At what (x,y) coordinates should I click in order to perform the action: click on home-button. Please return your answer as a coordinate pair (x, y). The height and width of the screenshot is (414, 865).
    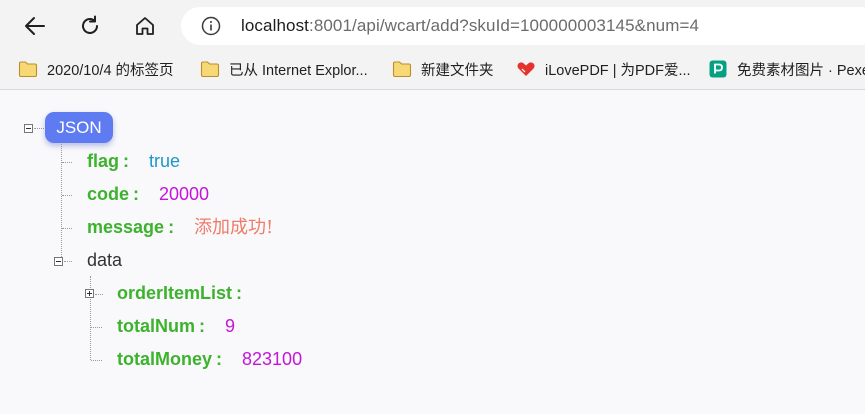
    Looking at the image, I should click on (145, 26).